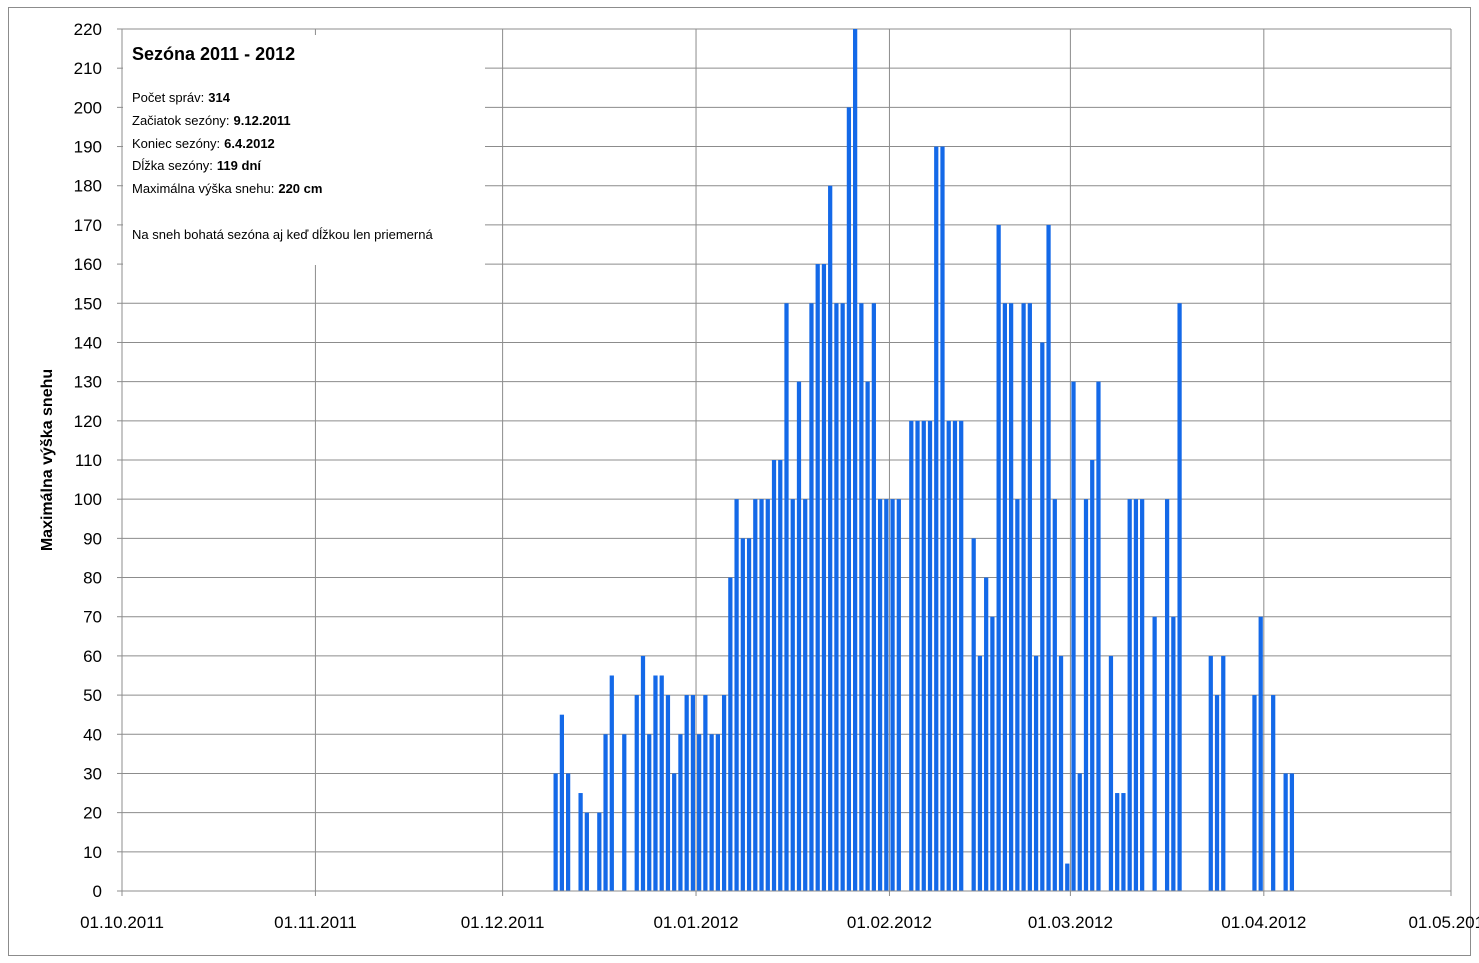 Image resolution: width=1479 pixels, height=963 pixels. Describe the element at coordinates (88, 421) in the screenshot. I see `y-tick-label: 120` at that location.